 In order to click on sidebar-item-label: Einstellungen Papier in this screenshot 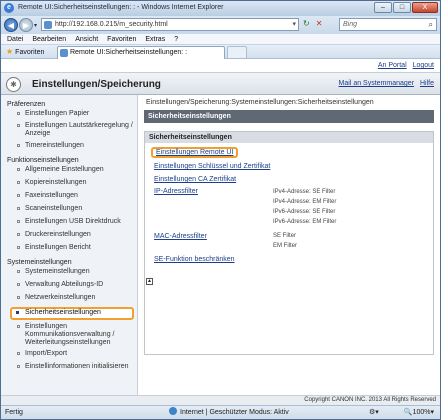, I will do `click(57, 113)`.